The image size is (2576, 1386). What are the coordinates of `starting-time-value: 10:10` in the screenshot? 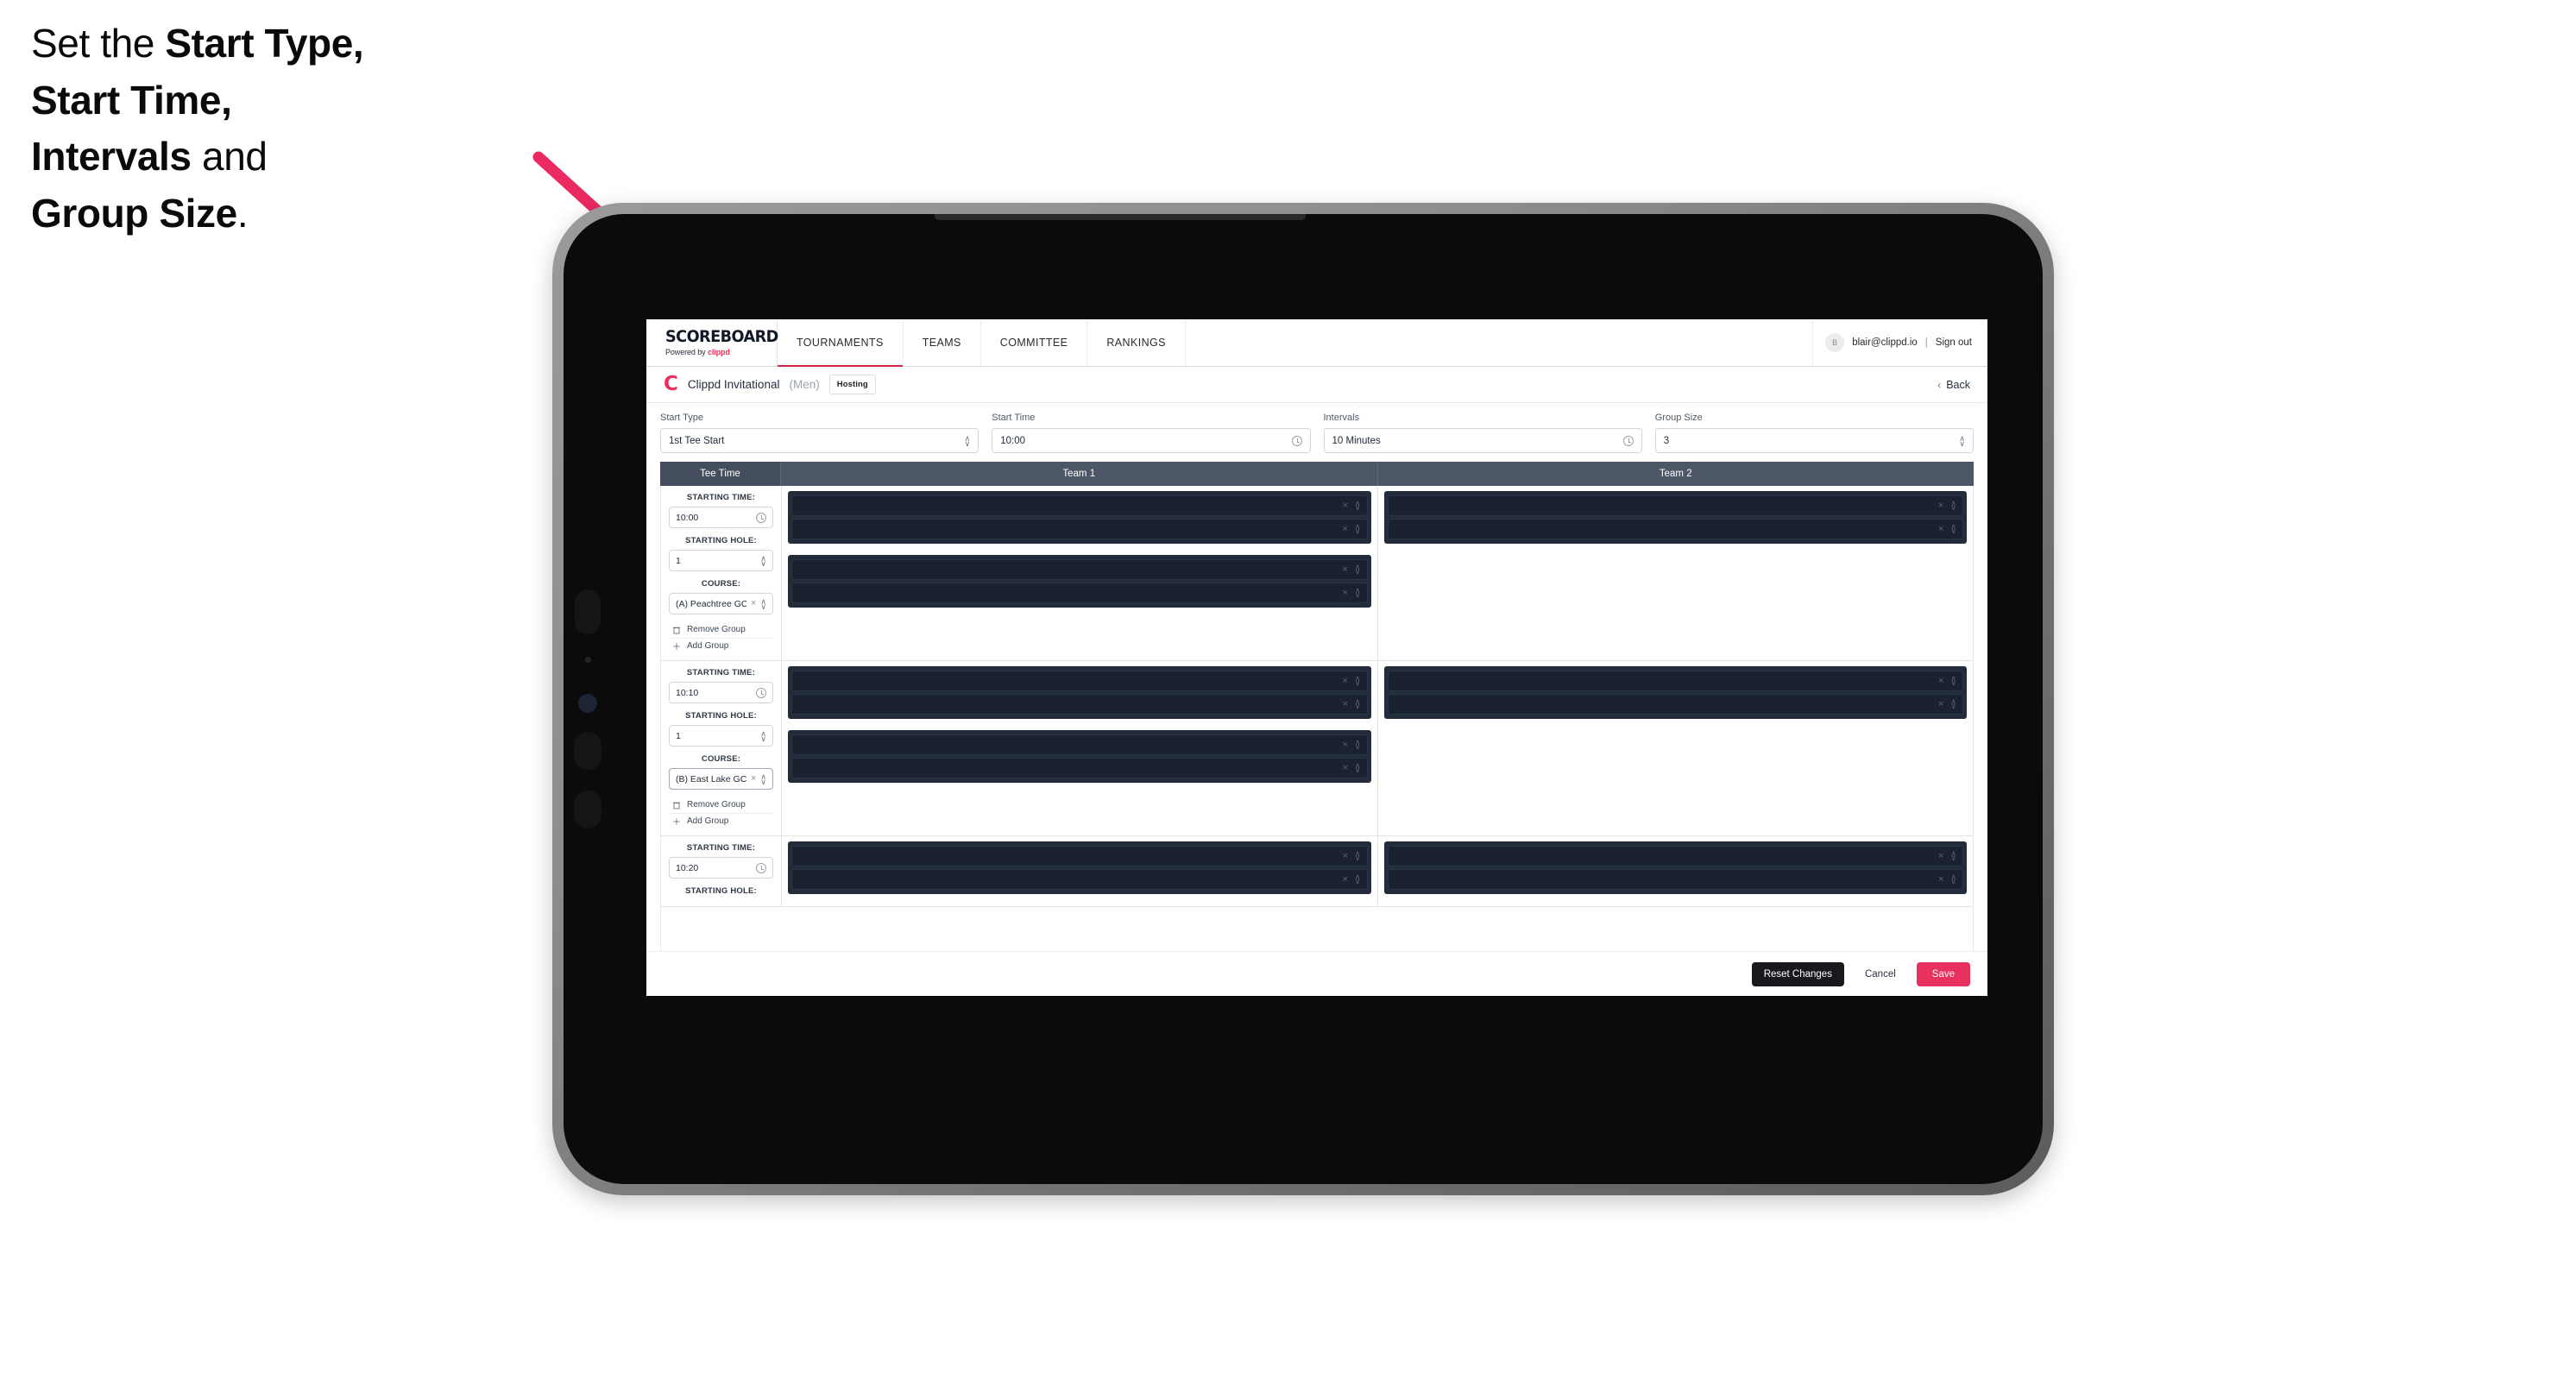 It's located at (687, 692).